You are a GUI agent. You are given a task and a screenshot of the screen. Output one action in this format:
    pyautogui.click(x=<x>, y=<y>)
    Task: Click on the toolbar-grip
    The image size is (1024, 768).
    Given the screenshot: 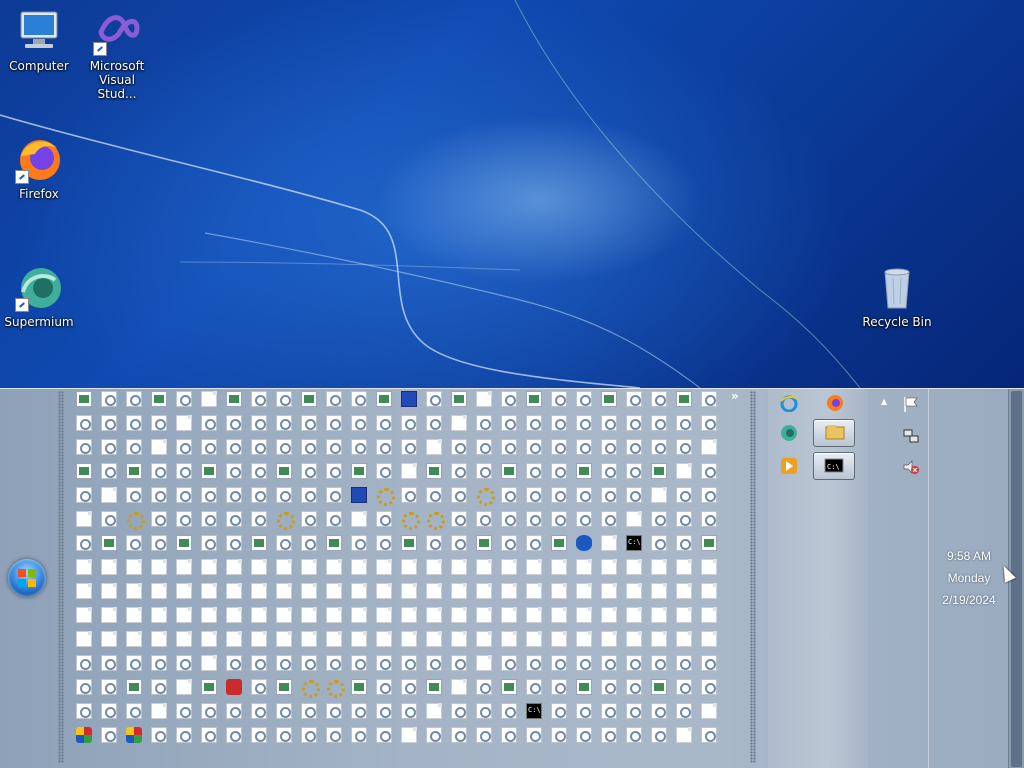 What is the action you would take?
    pyautogui.click(x=61, y=577)
    